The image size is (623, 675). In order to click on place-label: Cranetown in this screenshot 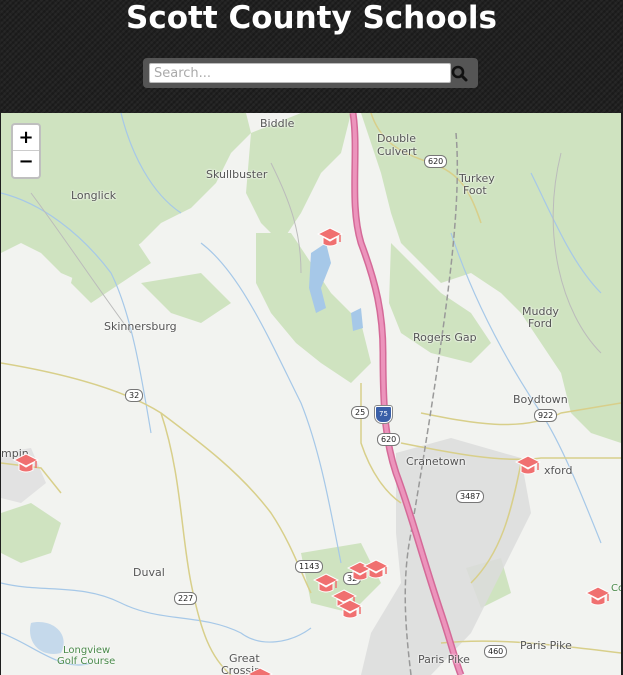, I will do `click(436, 461)`.